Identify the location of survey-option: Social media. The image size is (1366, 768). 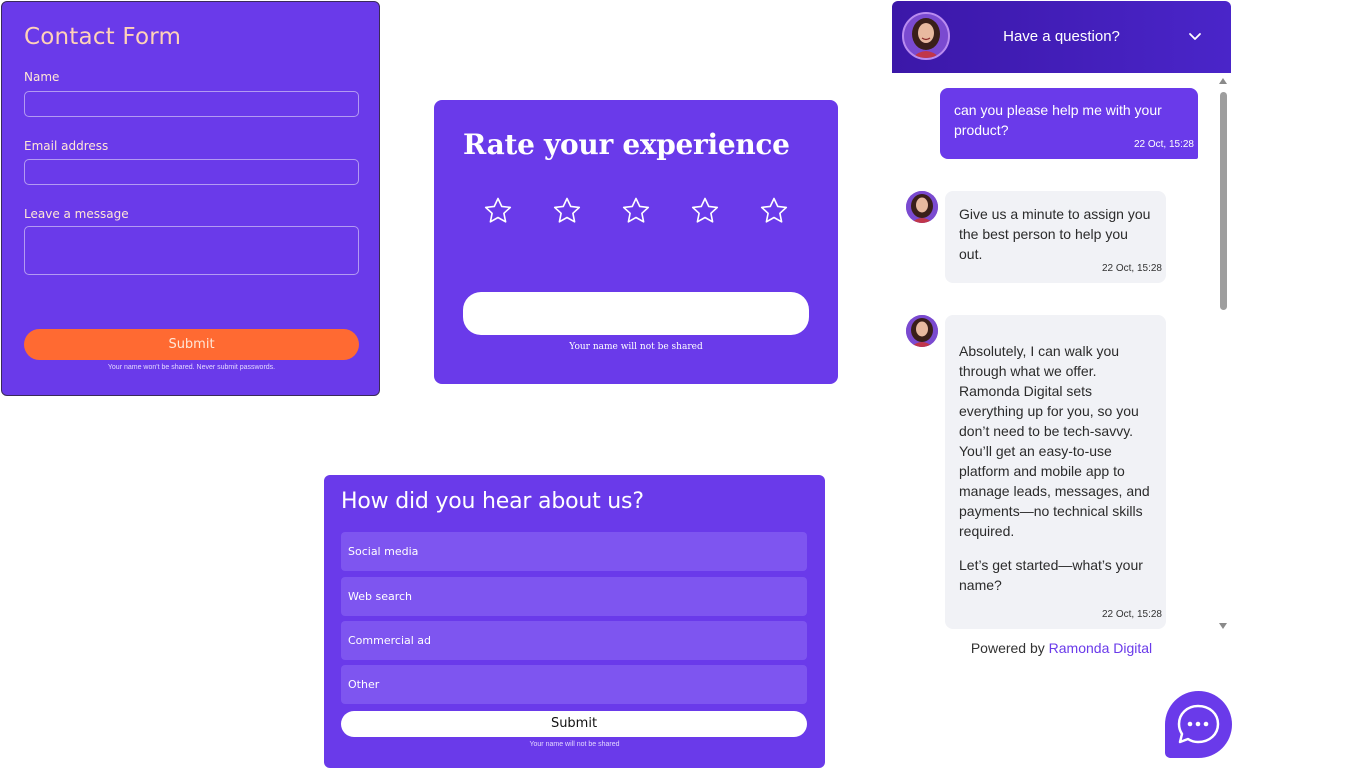
(574, 551).